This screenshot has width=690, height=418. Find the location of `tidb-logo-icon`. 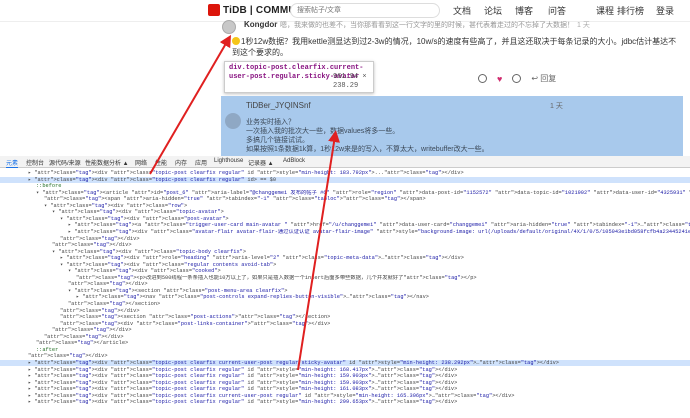

tidb-logo-icon is located at coordinates (214, 10).